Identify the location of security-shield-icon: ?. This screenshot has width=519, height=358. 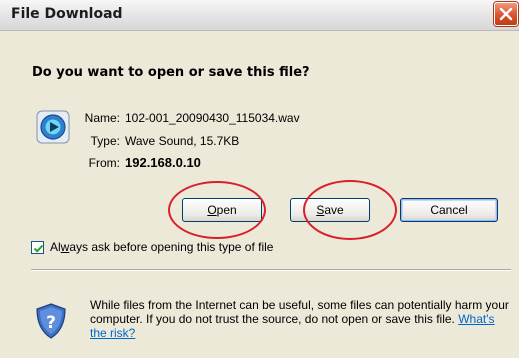
(51, 321).